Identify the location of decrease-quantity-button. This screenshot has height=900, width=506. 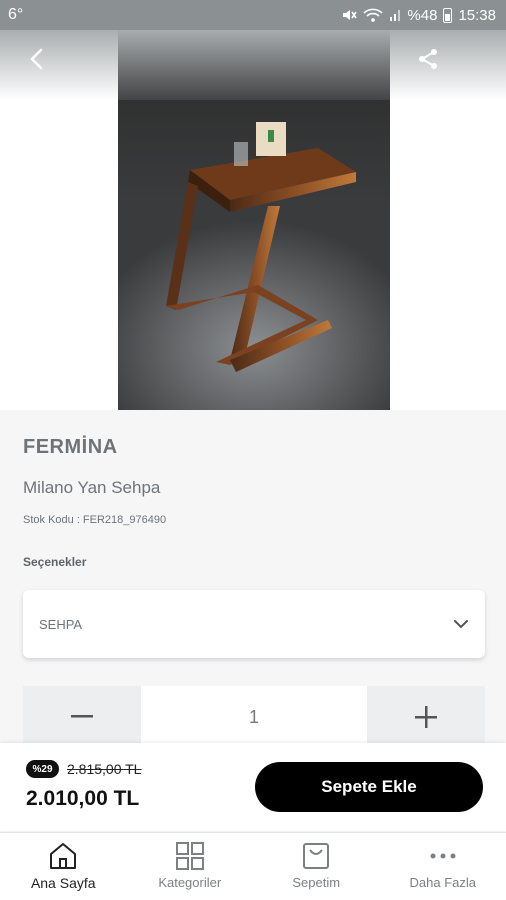
(82, 717).